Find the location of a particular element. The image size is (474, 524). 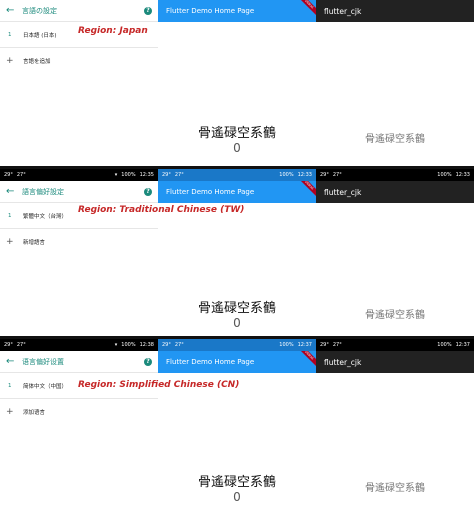

settings-title: 語言偏好設定 is located at coordinates (43, 191).